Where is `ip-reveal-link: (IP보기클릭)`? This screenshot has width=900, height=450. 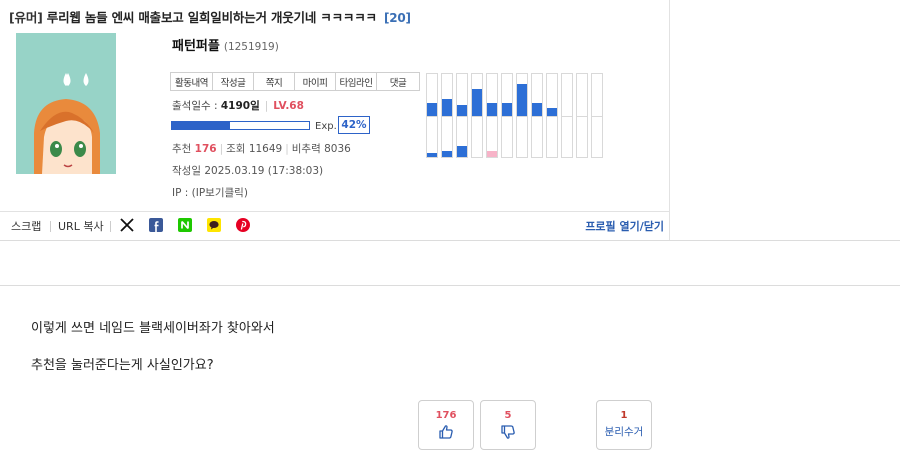
ip-reveal-link: (IP보기클릭) is located at coordinates (220, 193).